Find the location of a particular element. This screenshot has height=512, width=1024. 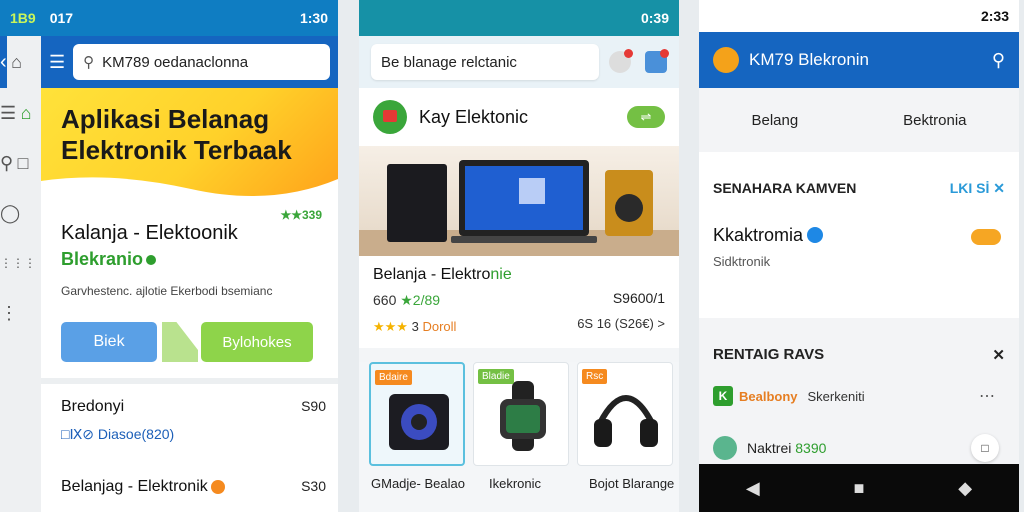

toggle-switch is located at coordinates (986, 237).